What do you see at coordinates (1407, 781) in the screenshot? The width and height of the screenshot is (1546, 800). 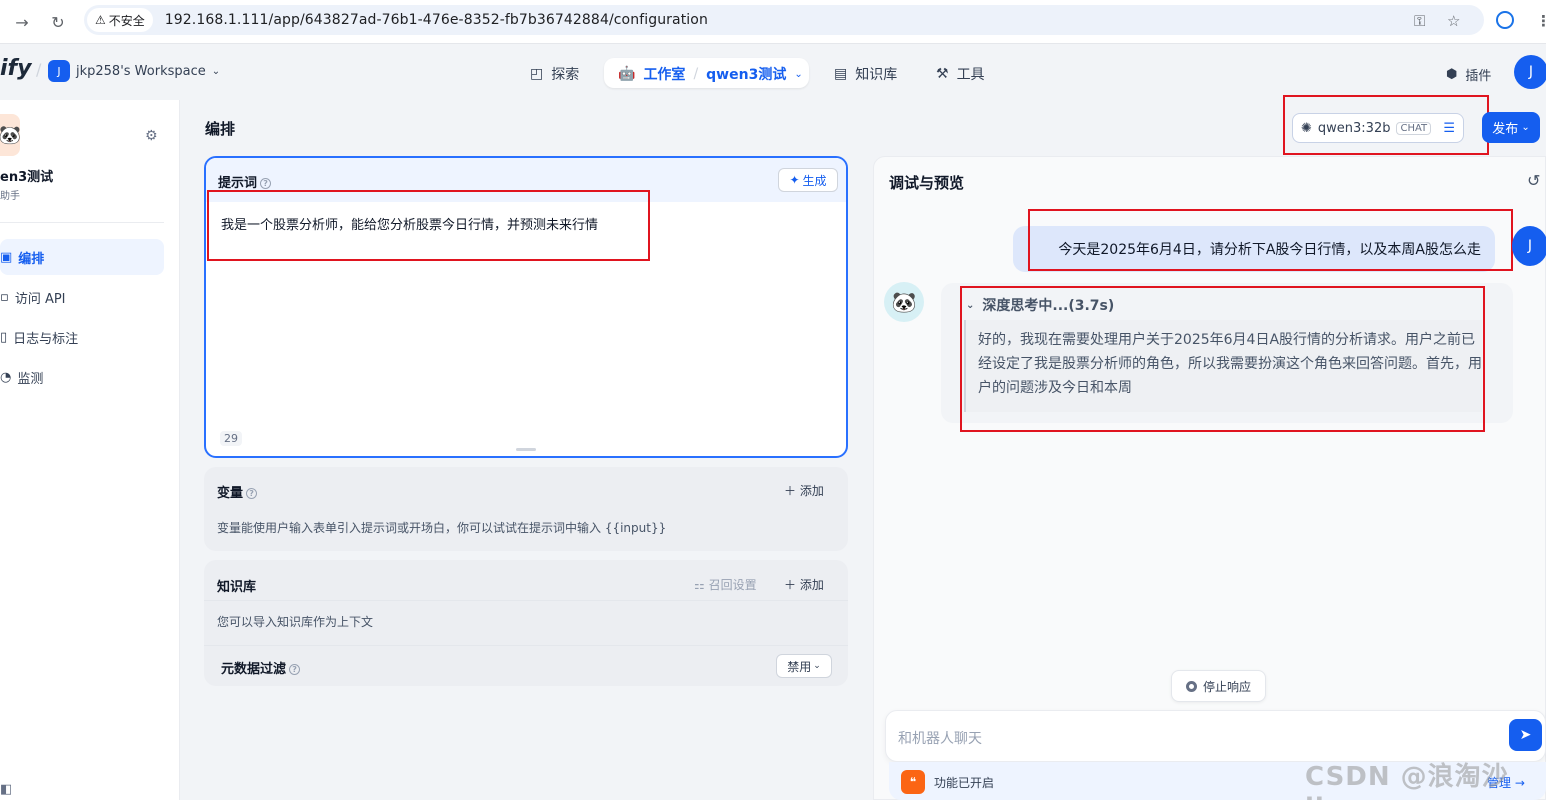 I see `watermark: CSDN @浪淘沙jkp` at bounding box center [1407, 781].